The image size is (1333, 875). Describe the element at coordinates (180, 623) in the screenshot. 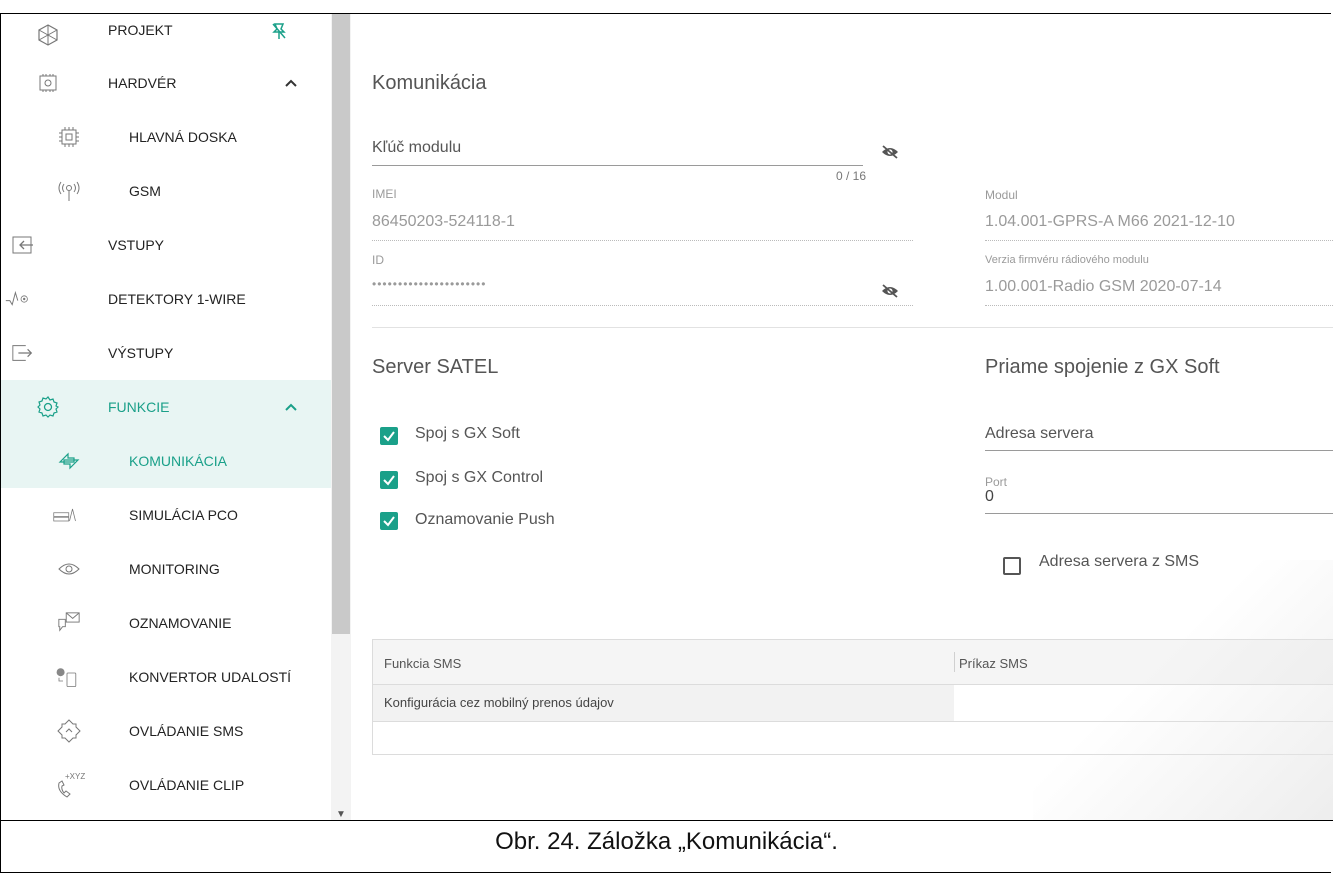

I see `sidebar-item-label: OZNAMOVANIE` at that location.